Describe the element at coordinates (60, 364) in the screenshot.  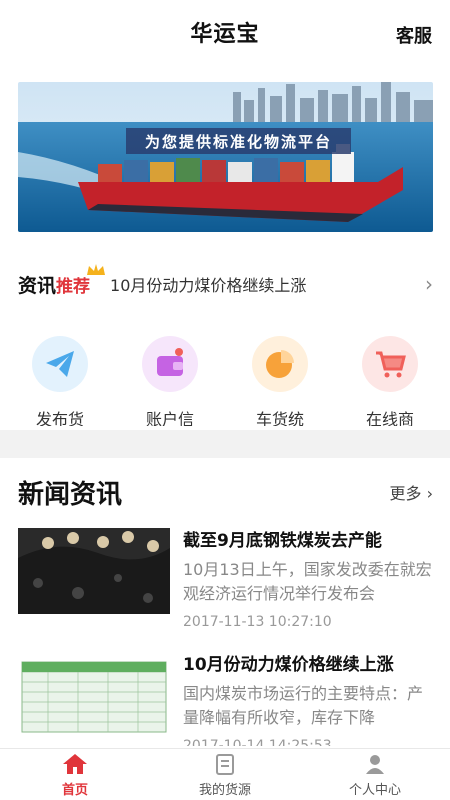
I see `paper-plane-icon` at that location.